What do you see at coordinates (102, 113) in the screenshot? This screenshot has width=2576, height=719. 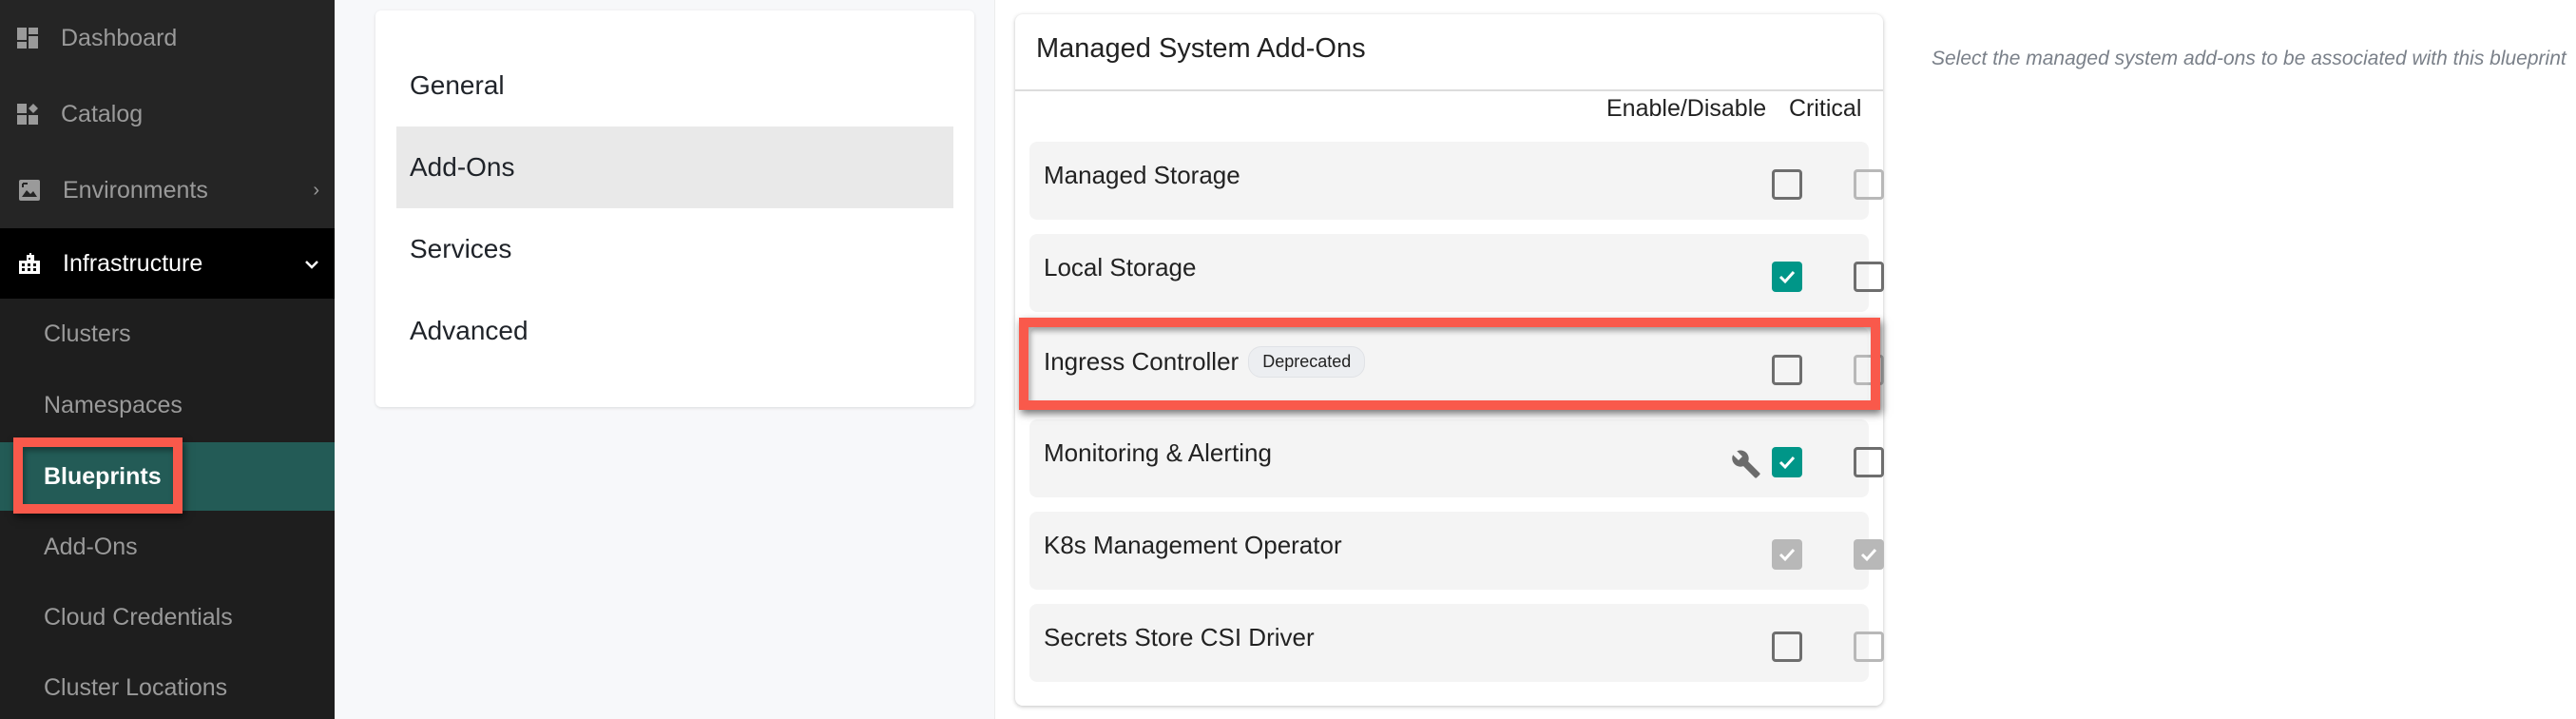 I see `sidebar-item-label: Catalog` at bounding box center [102, 113].